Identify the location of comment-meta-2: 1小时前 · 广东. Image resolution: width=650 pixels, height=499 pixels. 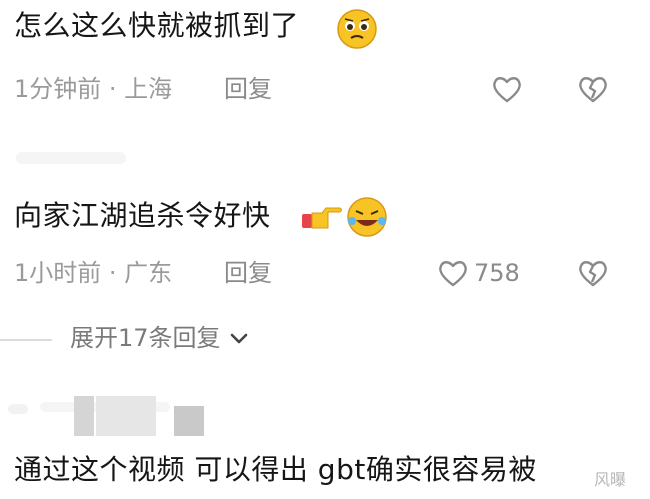
(93, 273).